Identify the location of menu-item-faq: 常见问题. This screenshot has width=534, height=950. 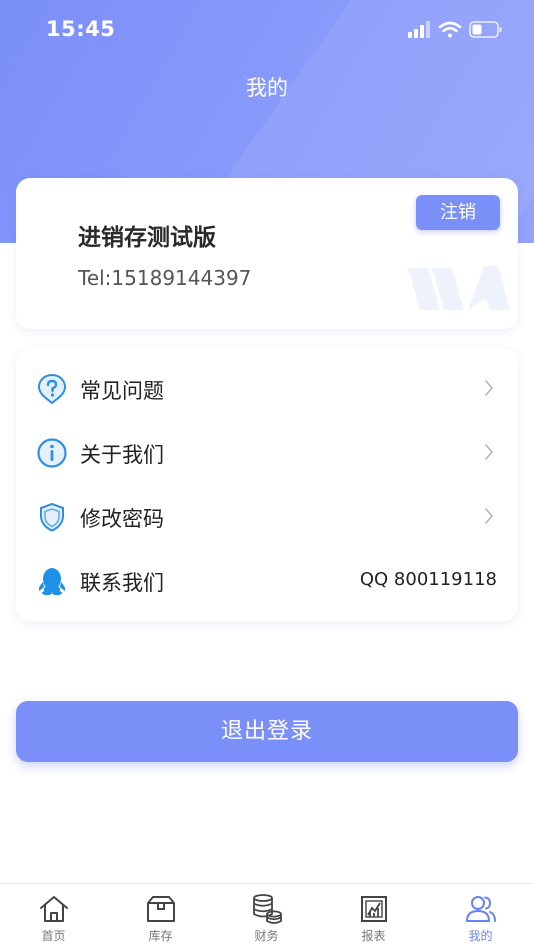
(267, 389).